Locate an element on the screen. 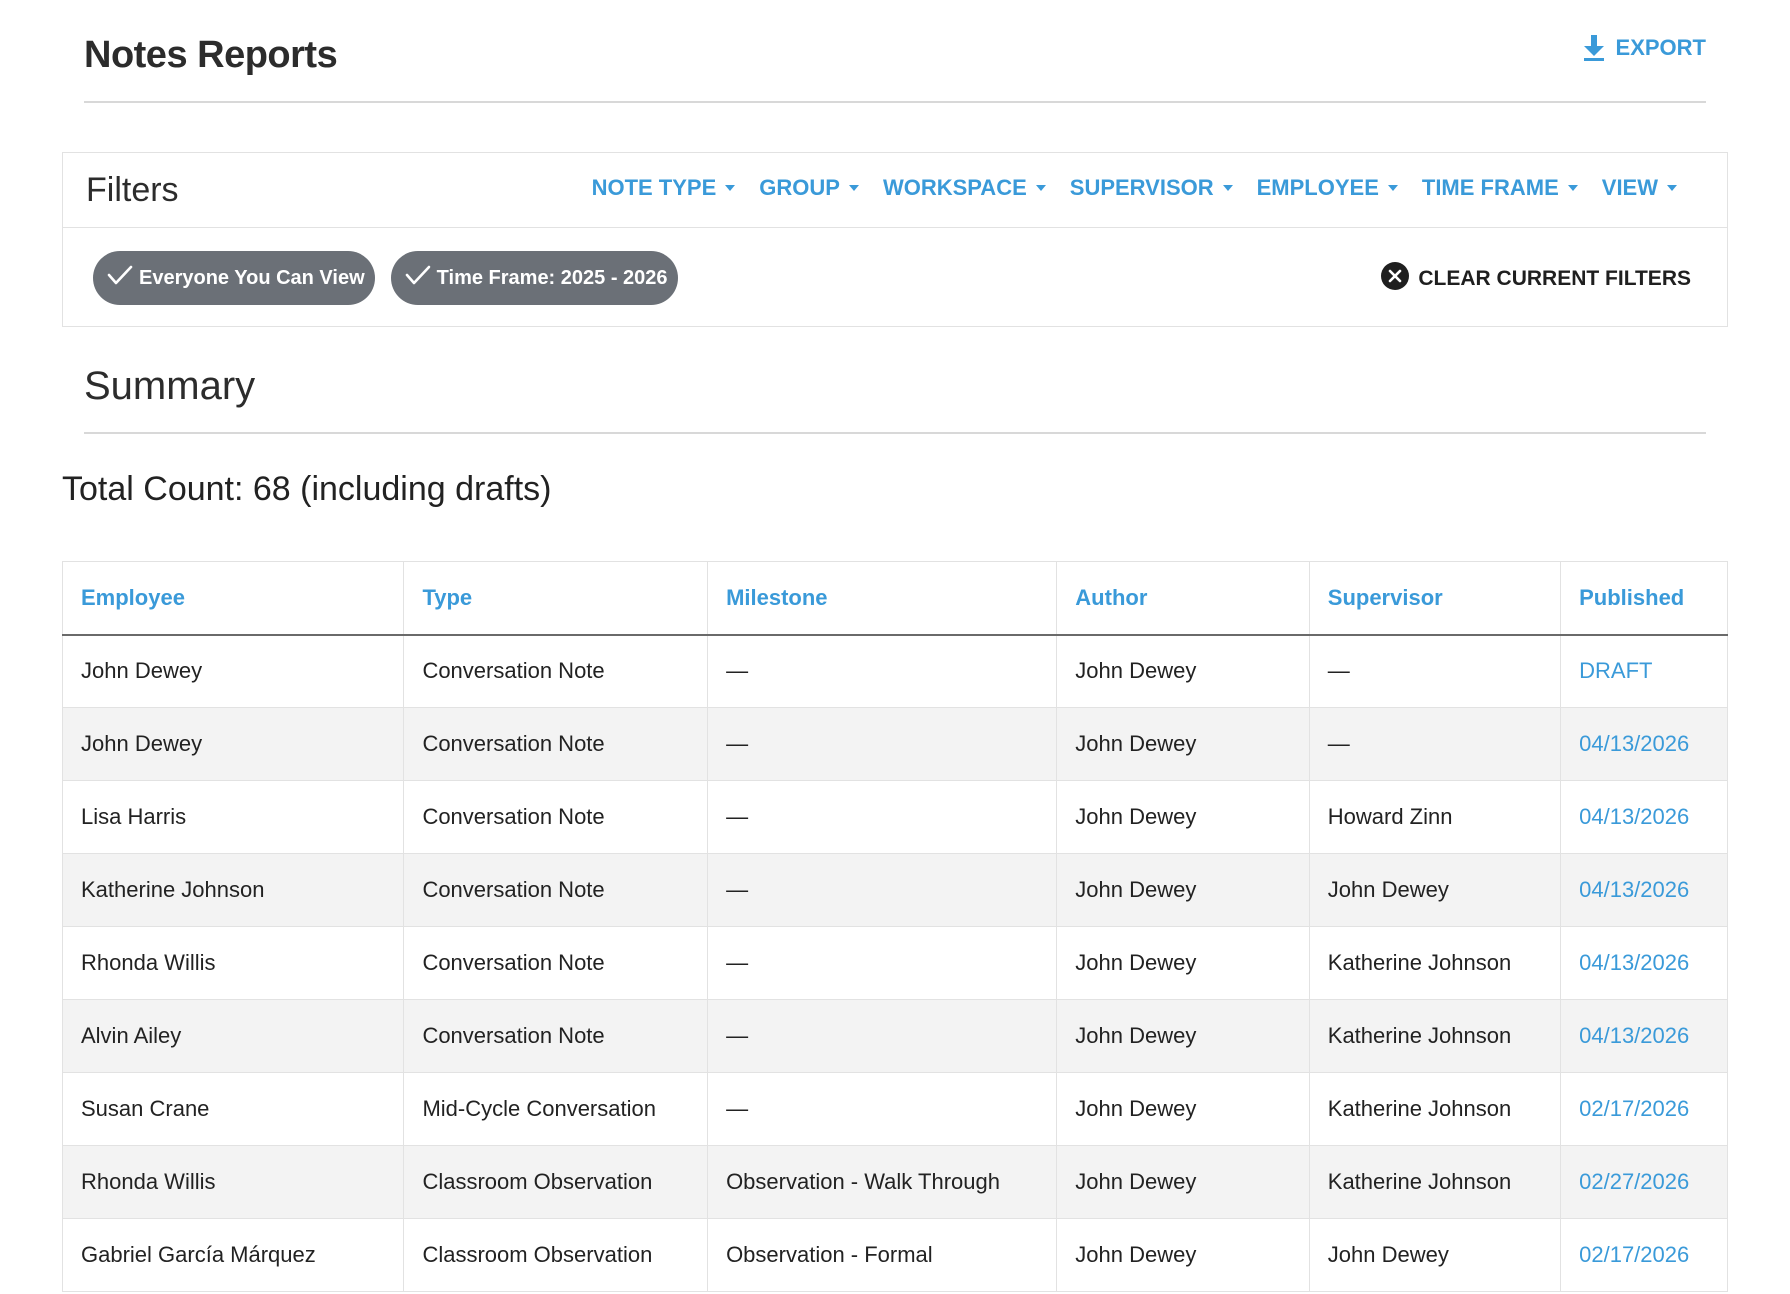 The height and width of the screenshot is (1294, 1790). filter-chip-label: Time Frame: 2025 - 2026 is located at coordinates (552, 277).